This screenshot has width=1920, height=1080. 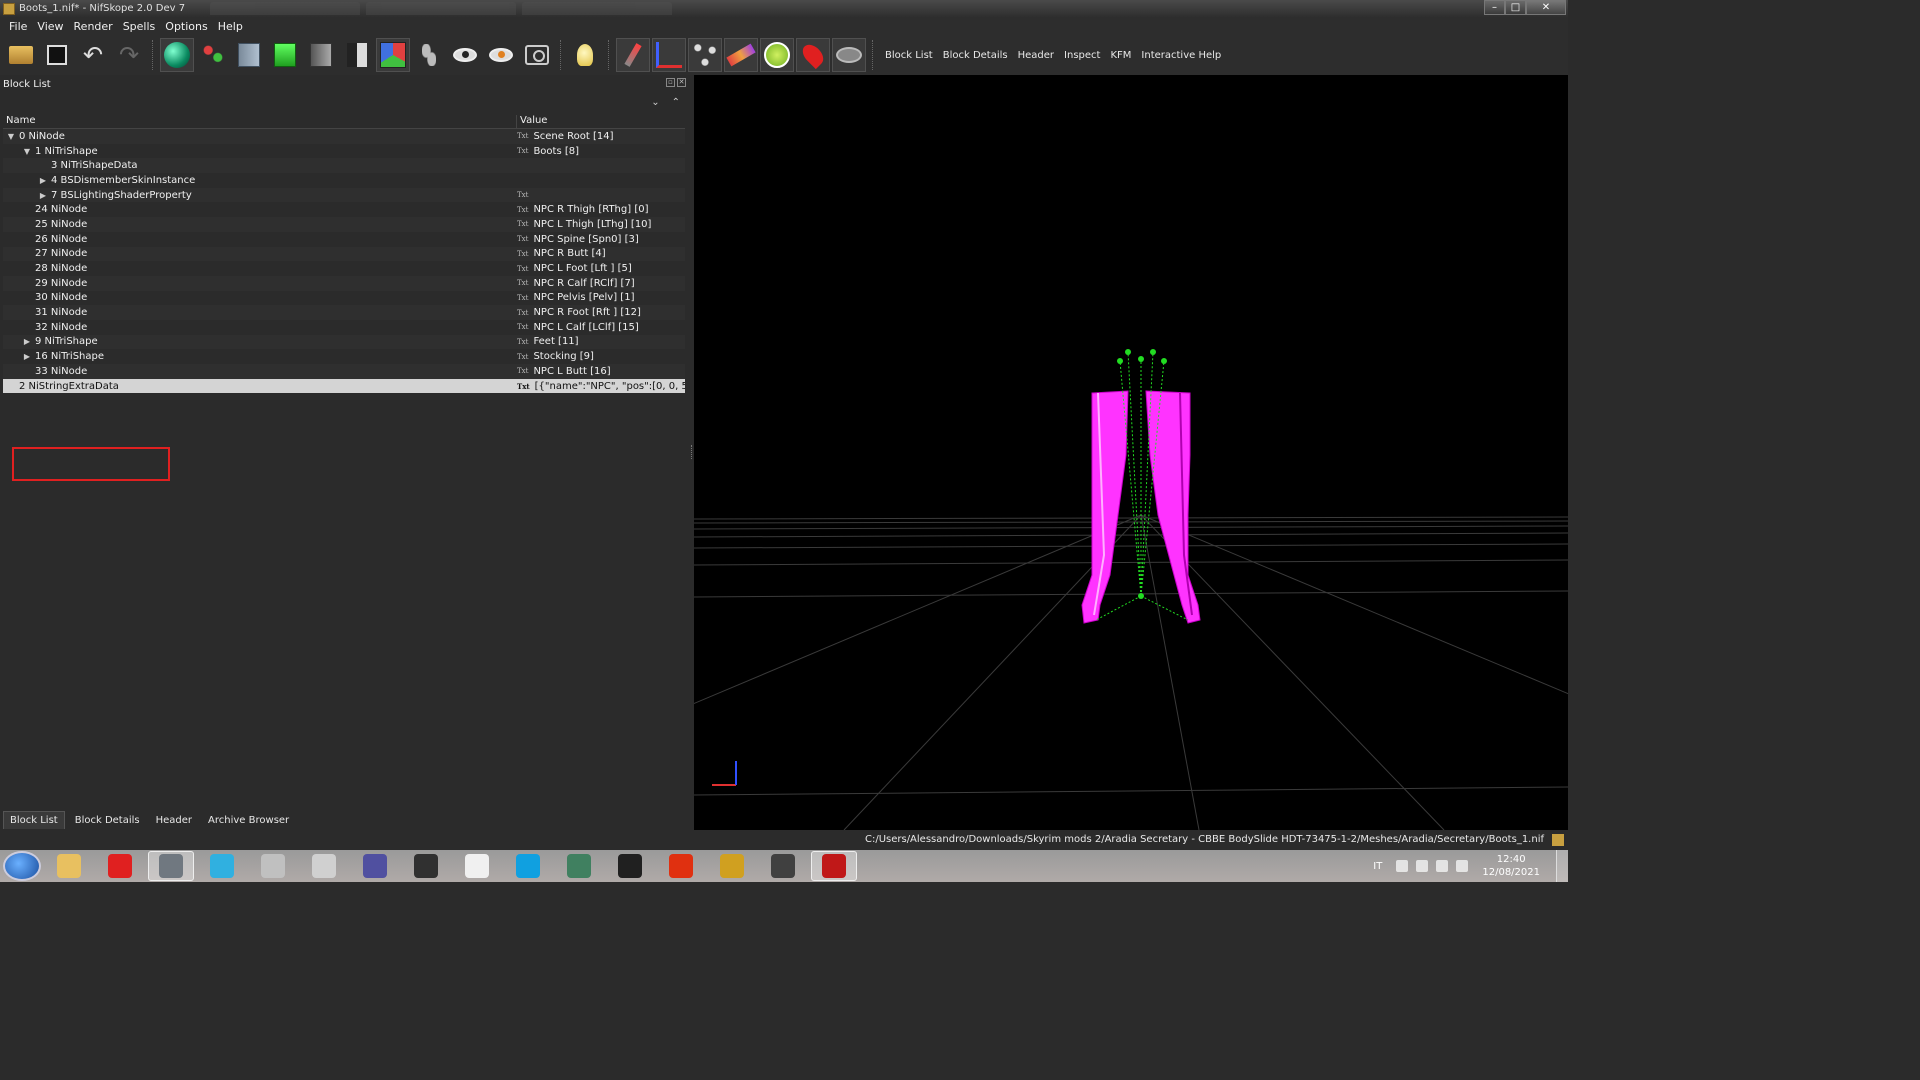 What do you see at coordinates (1422, 866) in the screenshot?
I see `volume-icon` at bounding box center [1422, 866].